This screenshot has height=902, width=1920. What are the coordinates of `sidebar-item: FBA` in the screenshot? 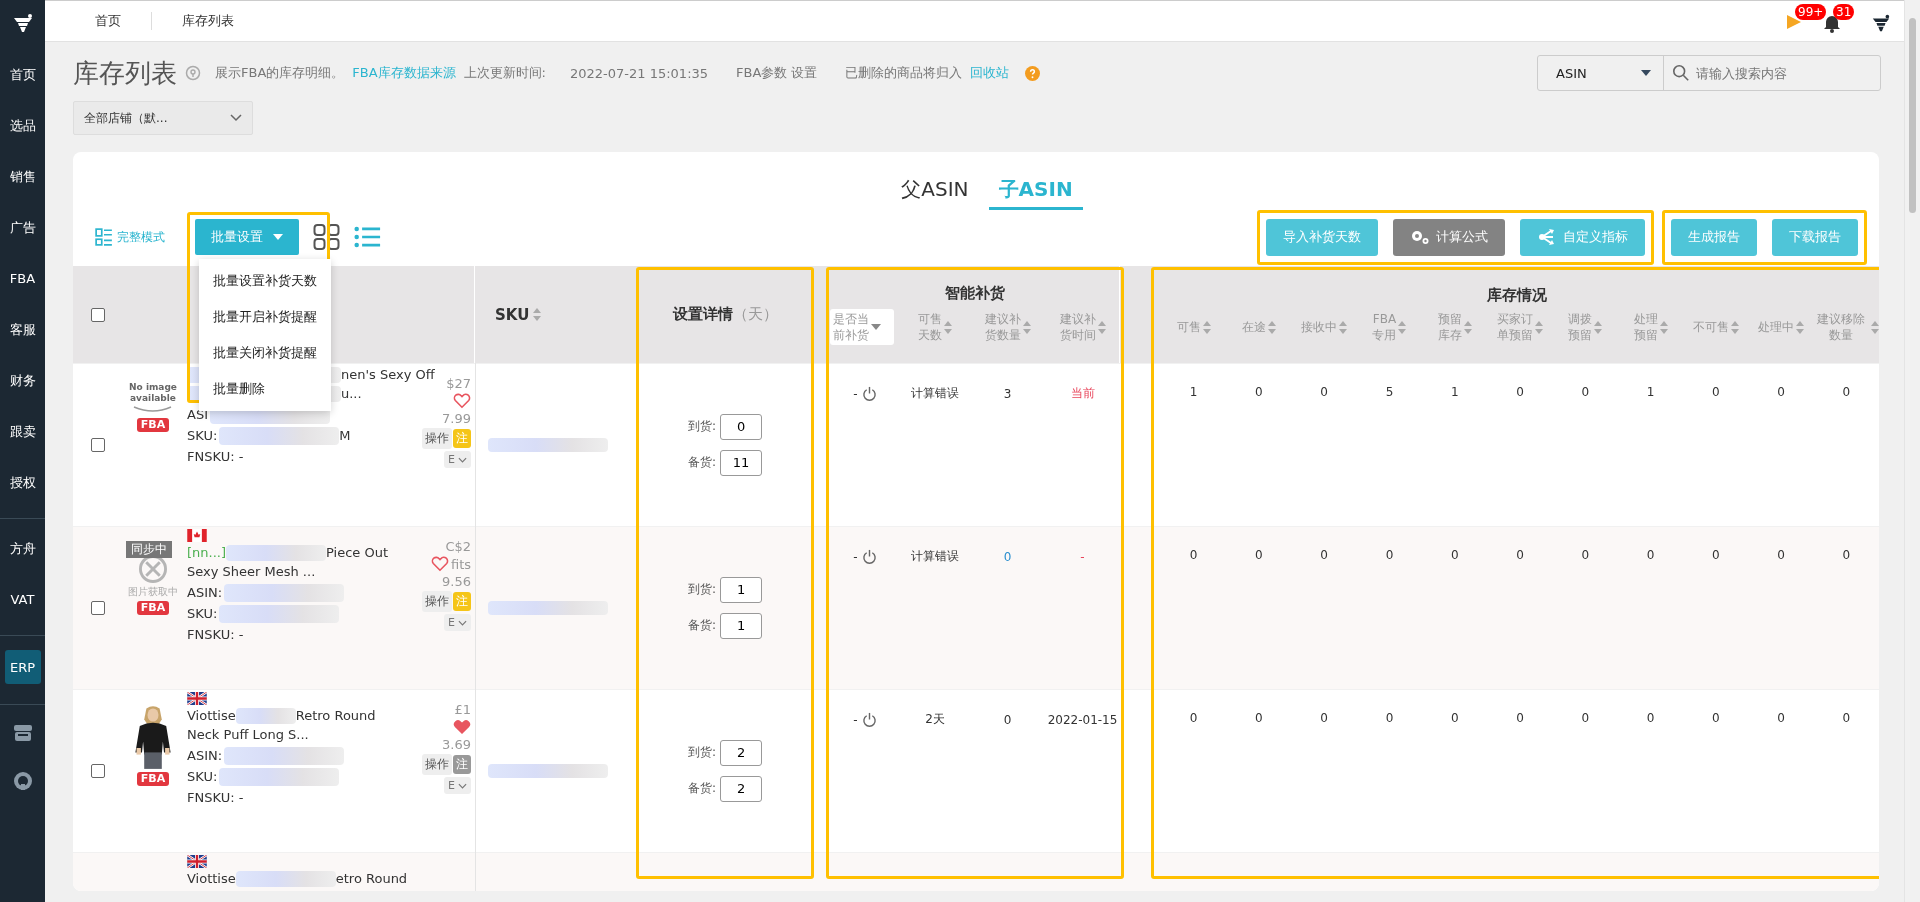 It's located at (22, 278).